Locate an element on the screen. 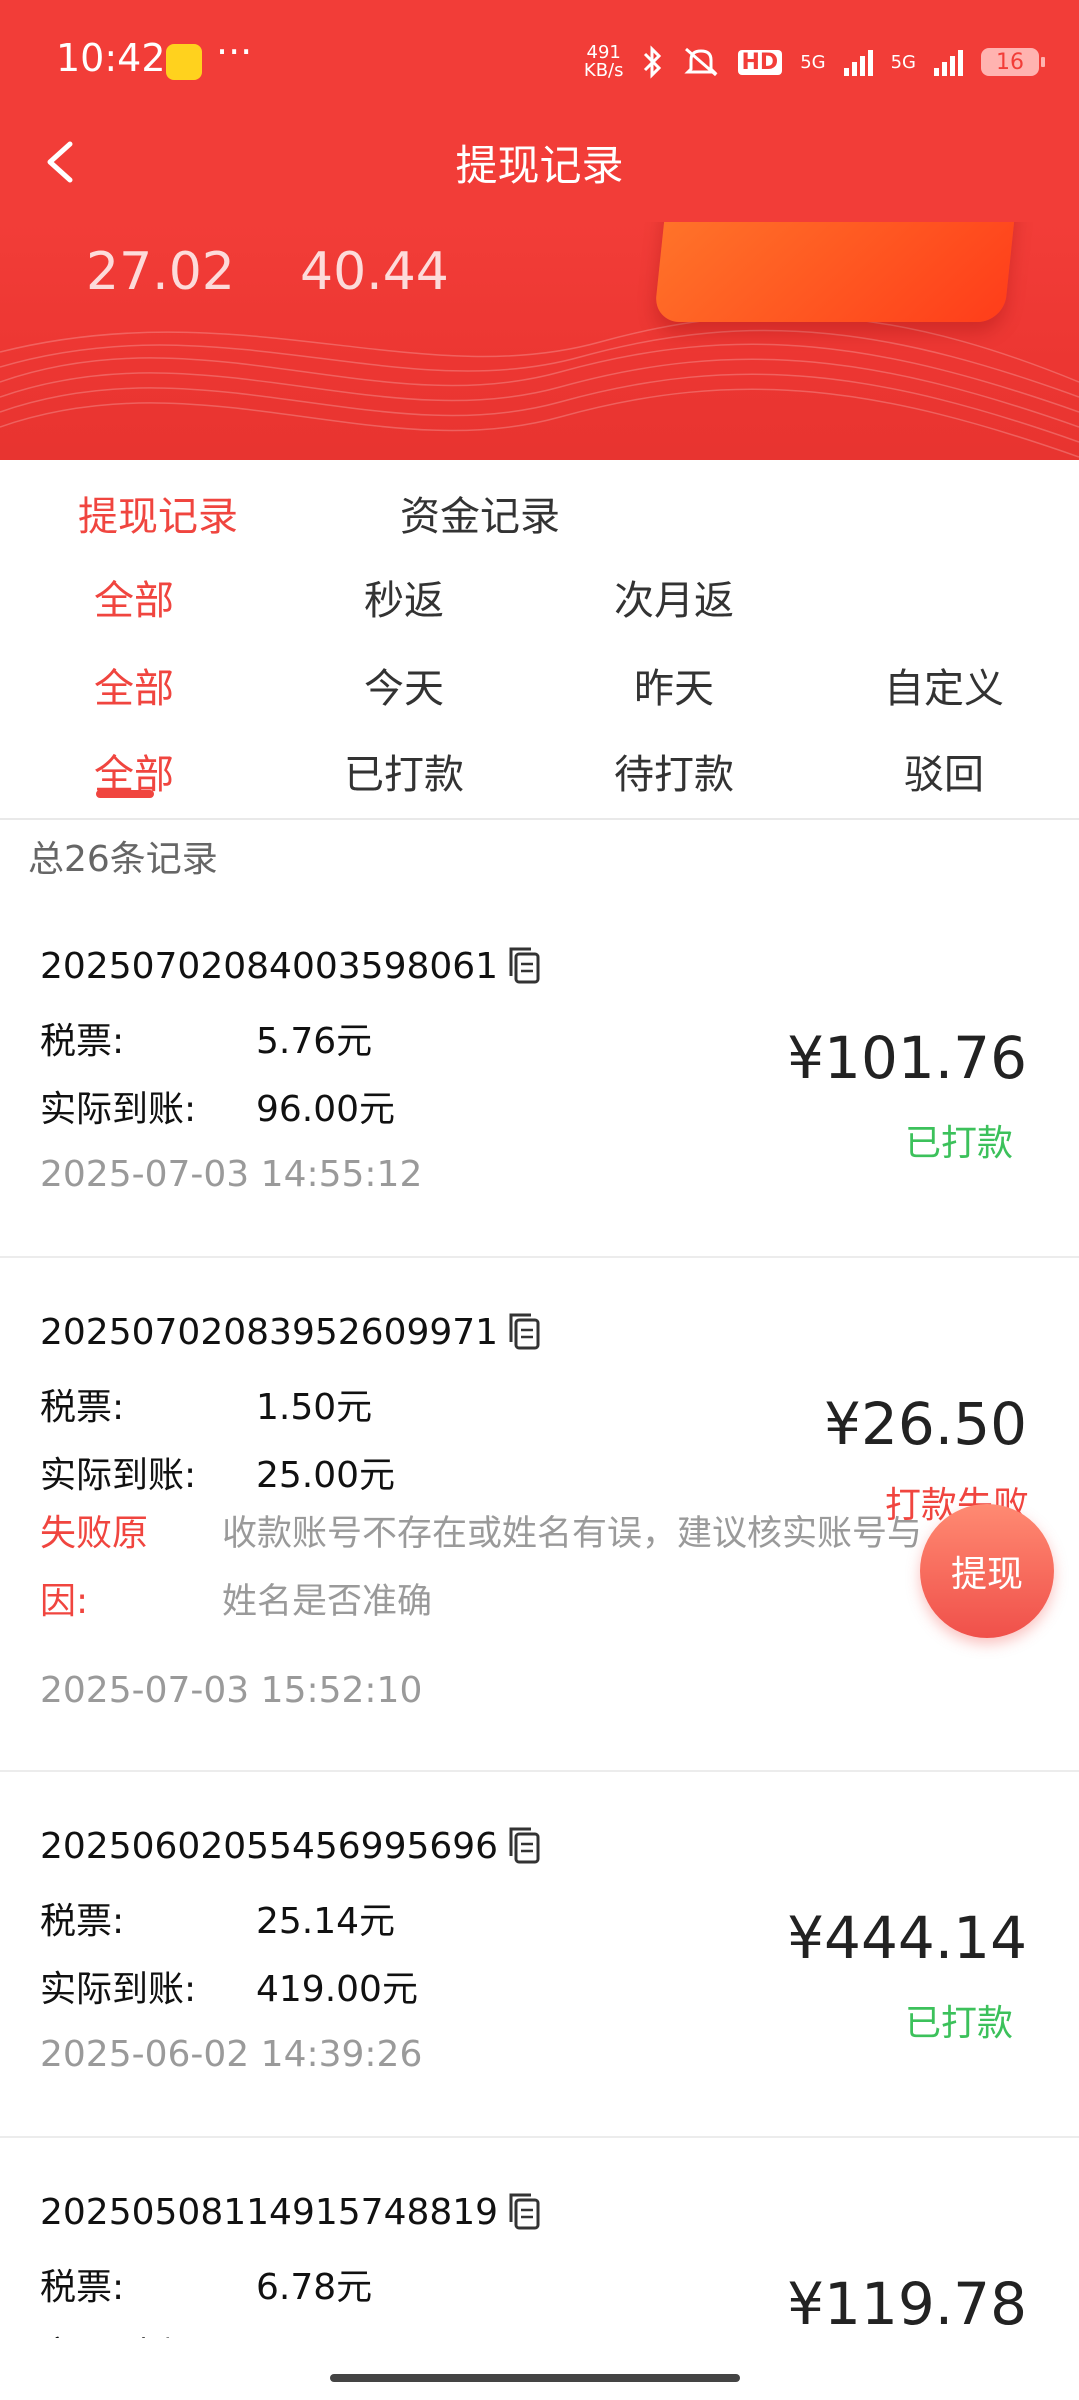  filter-time-all: 全部 is located at coordinates (134, 685).